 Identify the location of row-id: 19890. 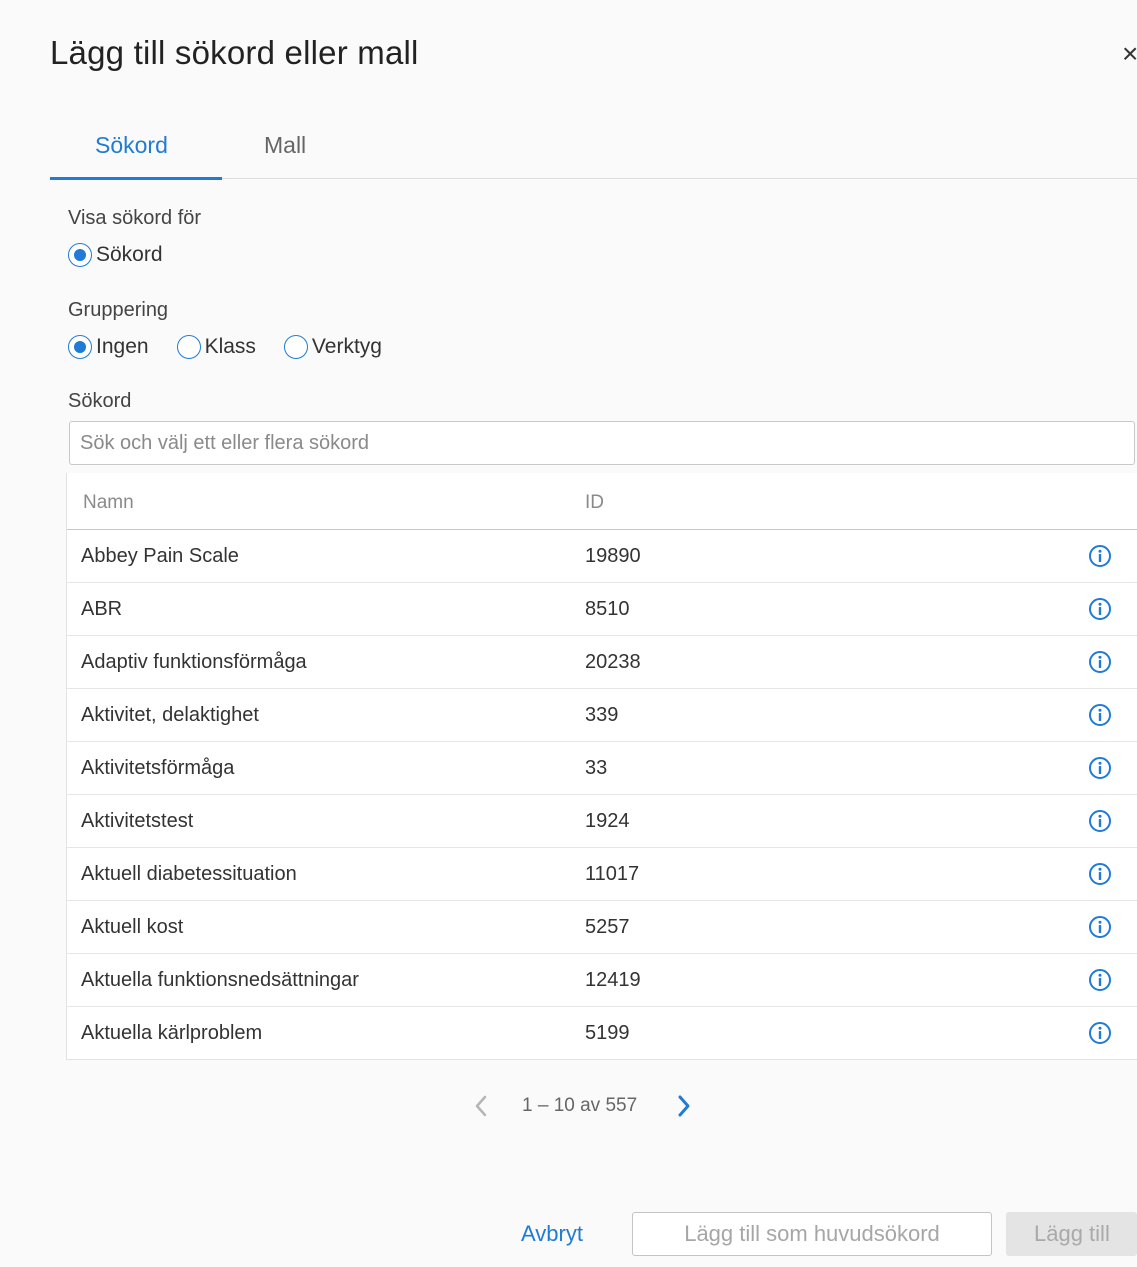
(613, 556).